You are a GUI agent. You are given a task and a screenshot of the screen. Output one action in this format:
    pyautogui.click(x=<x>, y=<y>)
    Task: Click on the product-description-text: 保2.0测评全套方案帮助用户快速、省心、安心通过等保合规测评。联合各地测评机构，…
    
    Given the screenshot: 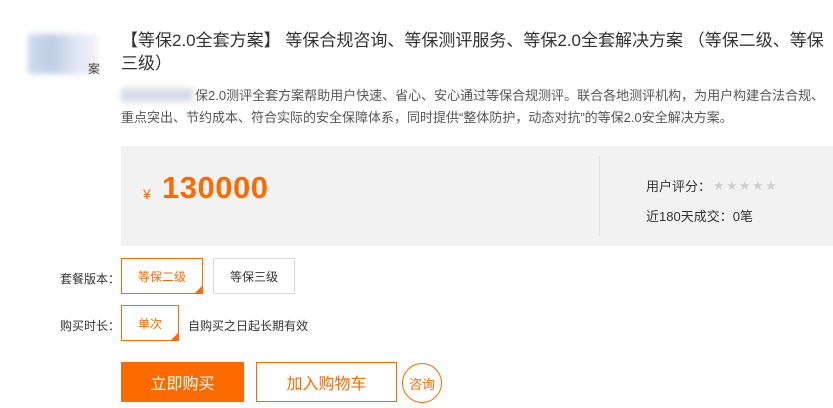 What is the action you would take?
    pyautogui.click(x=473, y=106)
    